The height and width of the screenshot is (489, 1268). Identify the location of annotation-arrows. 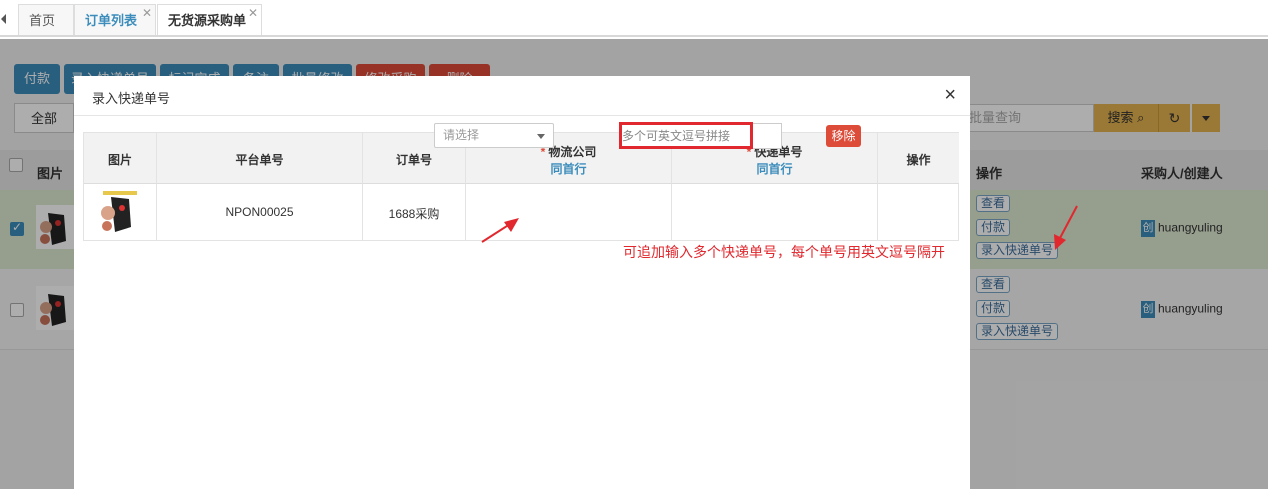
(779, 227).